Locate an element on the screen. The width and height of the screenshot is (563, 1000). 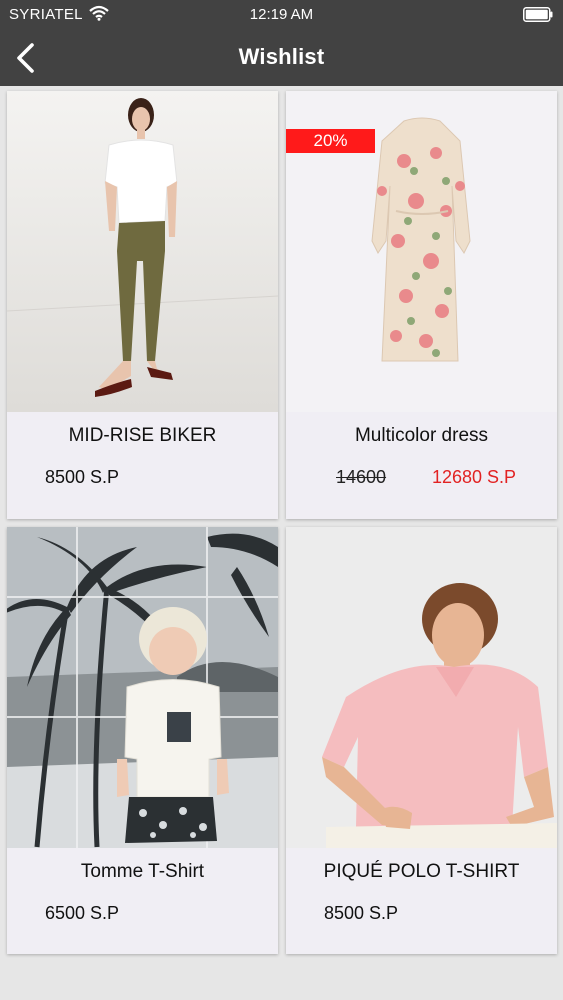
product-name: MID-RISE BIKER is located at coordinates (142, 435).